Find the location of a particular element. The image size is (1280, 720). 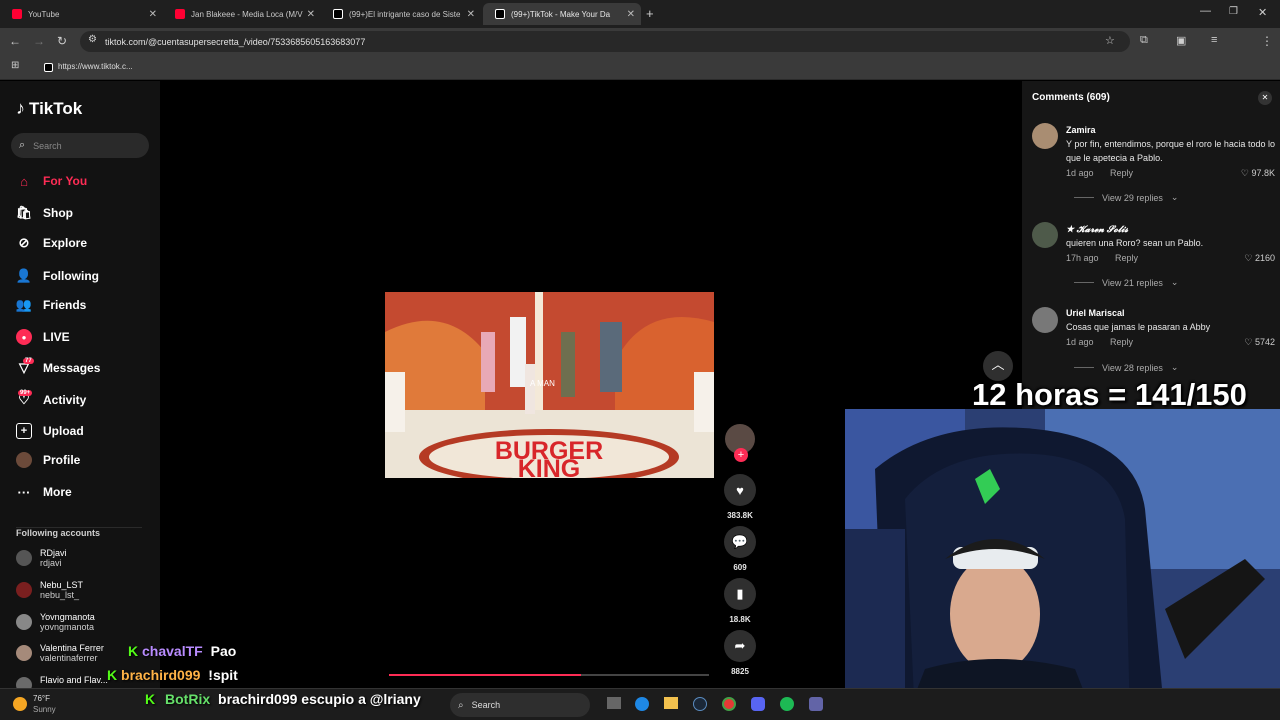

comment-text: quieren una Roro? sean un Pablo. is located at coordinates (1135, 243).